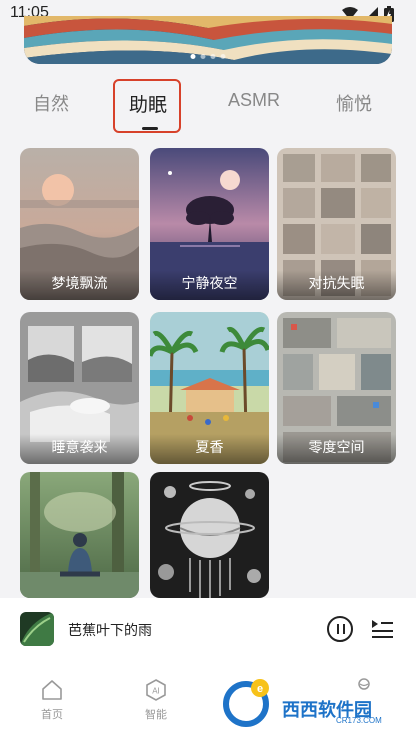 This screenshot has height=740, width=416. I want to click on sound-card: 对抗失眠, so click(336, 224).